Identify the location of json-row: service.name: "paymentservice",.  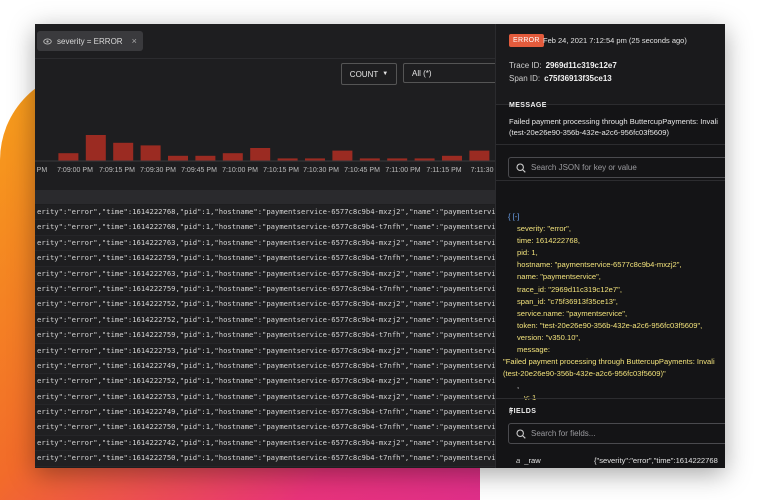
(617, 314).